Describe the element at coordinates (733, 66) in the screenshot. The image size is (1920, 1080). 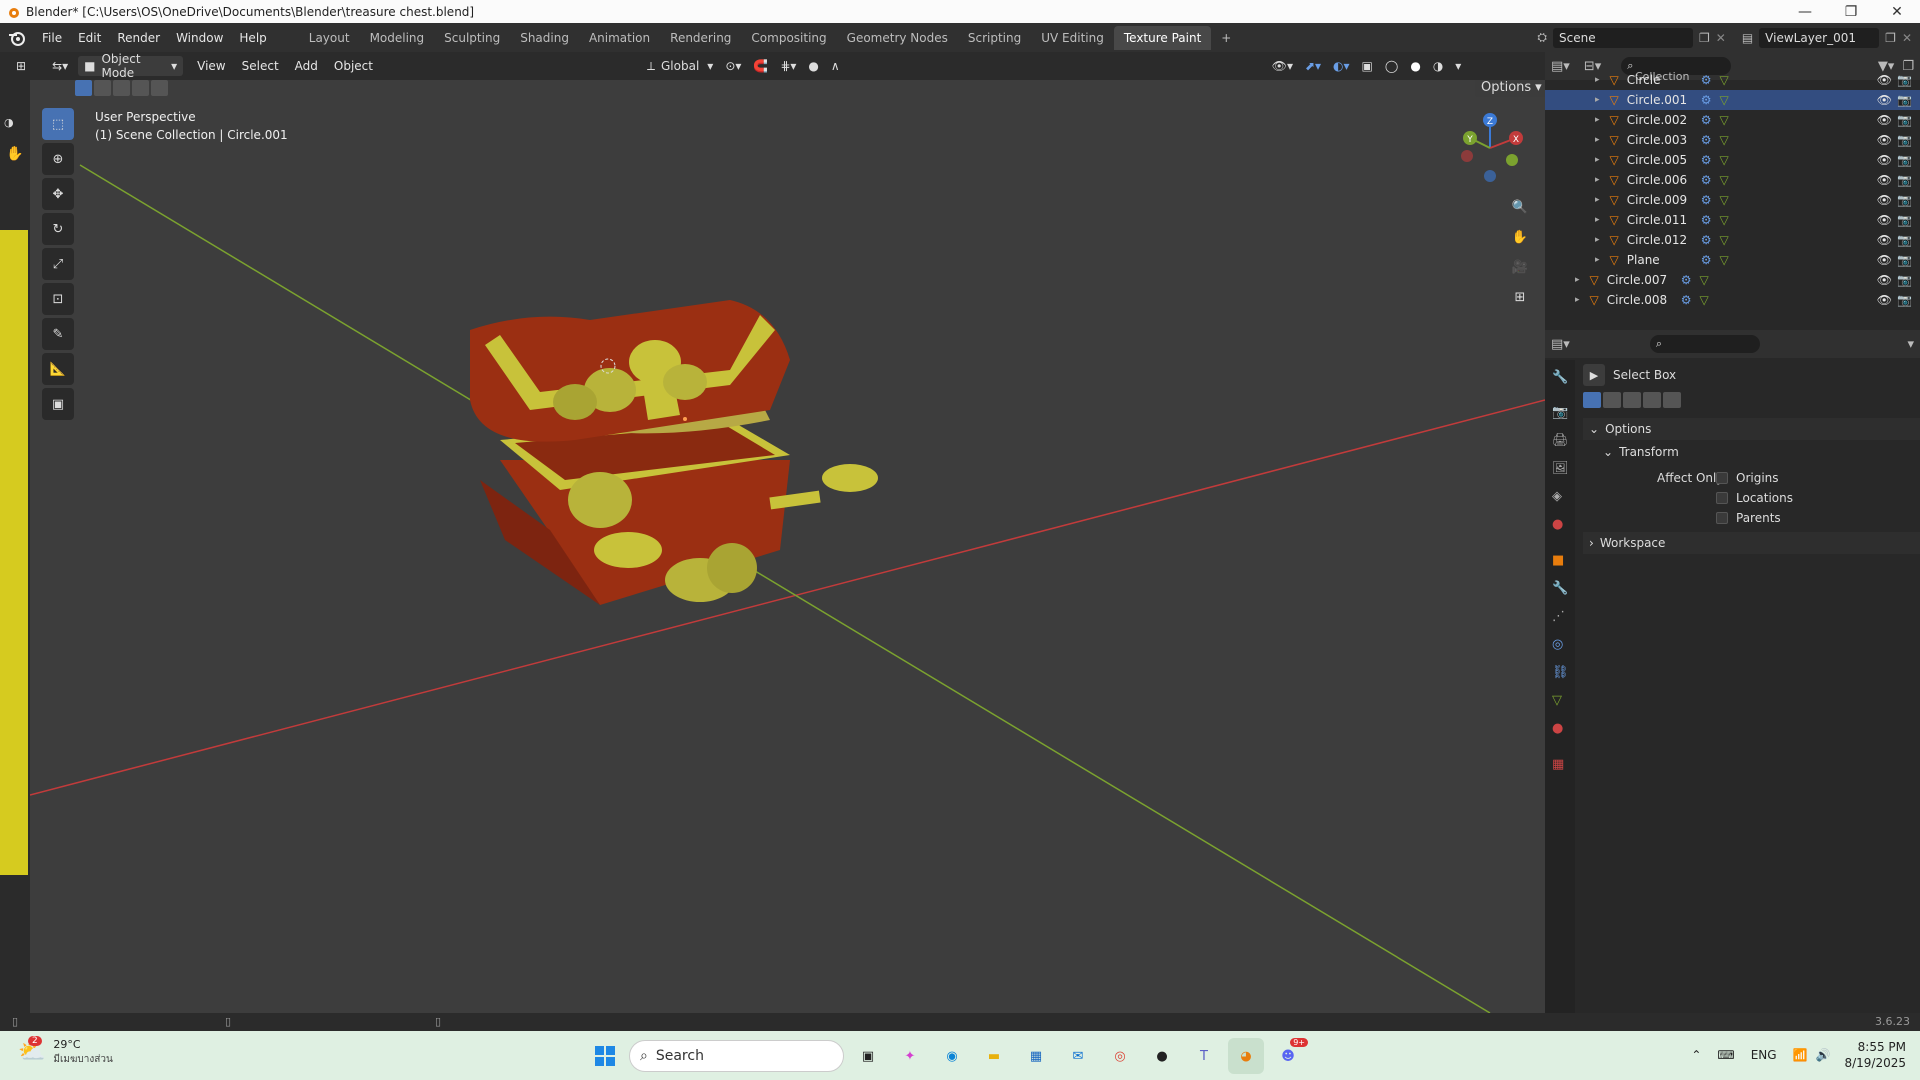
I see `pivot-point-icon: ⊙▾` at that location.